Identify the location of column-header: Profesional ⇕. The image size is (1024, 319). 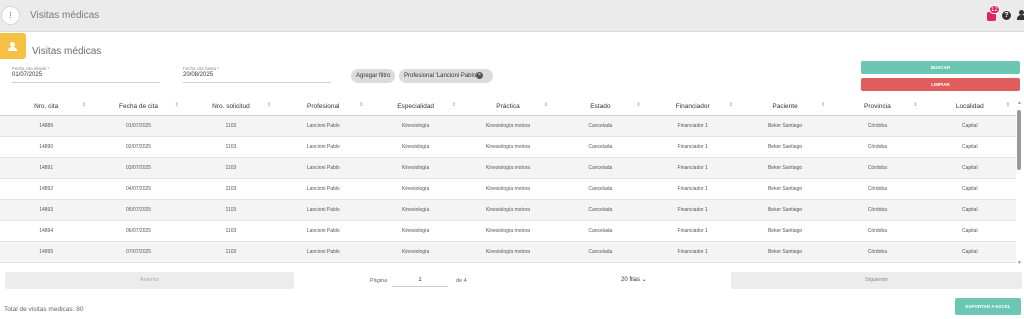
(323, 107).